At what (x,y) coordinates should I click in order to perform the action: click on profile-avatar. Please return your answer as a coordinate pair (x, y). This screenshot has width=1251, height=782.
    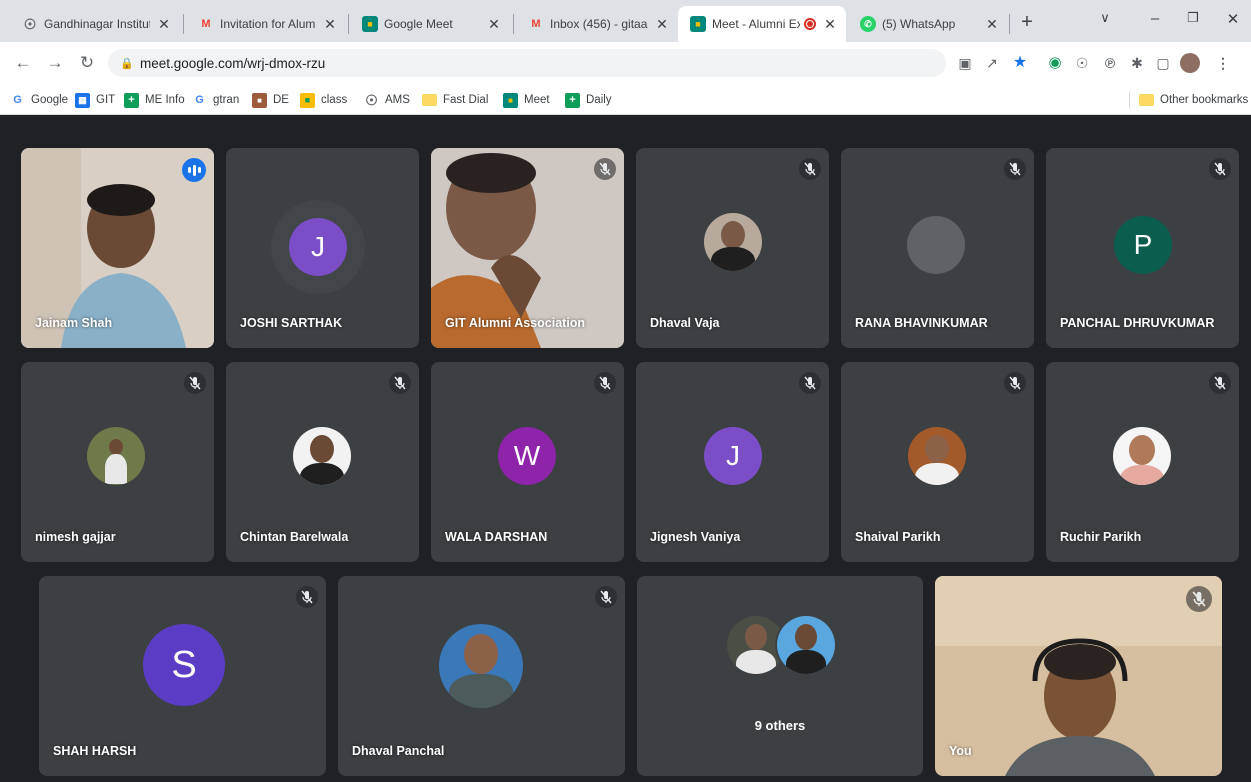
    Looking at the image, I should click on (1190, 63).